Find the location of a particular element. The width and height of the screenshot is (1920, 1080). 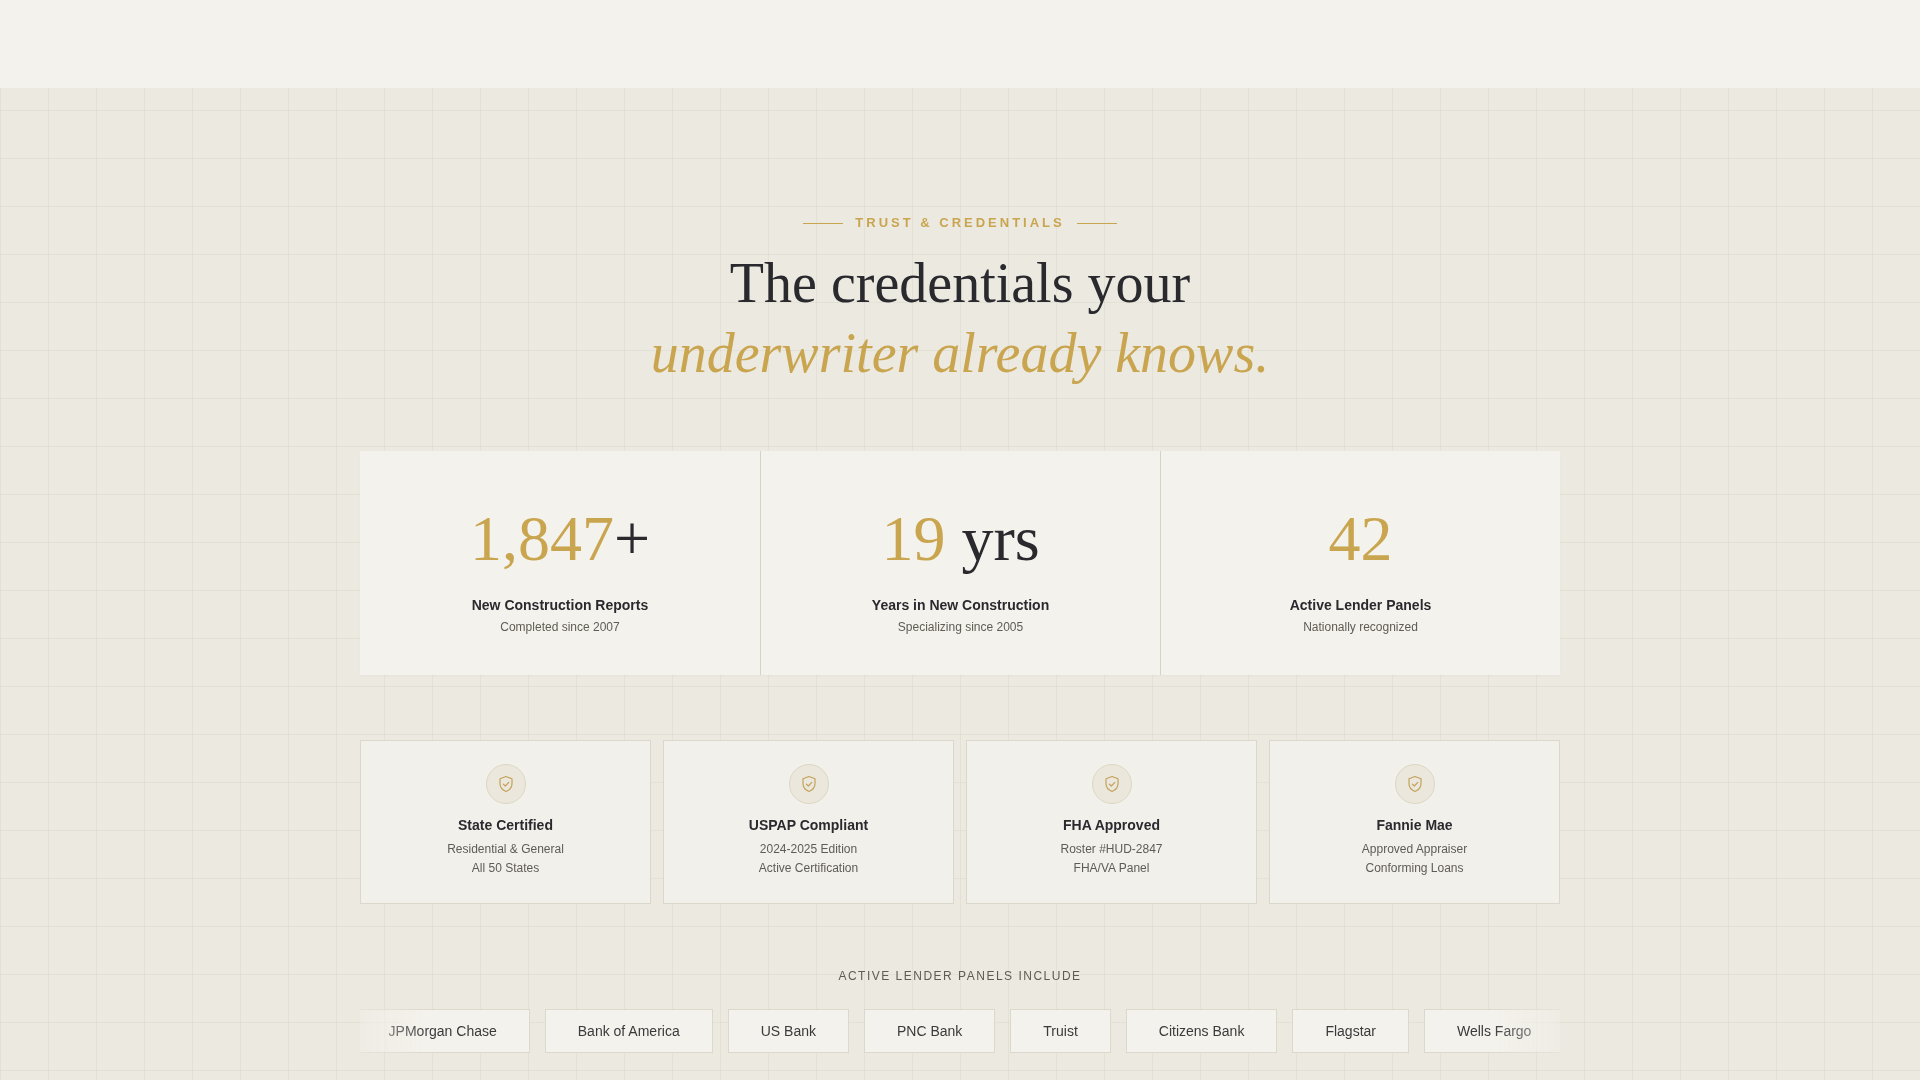

credential-title: State Certified is located at coordinates (505, 825).